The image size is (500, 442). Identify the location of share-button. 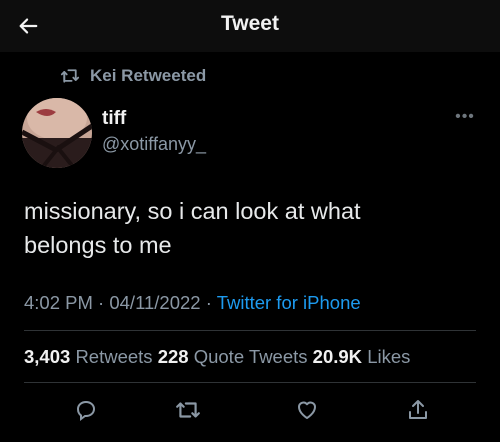
(418, 410).